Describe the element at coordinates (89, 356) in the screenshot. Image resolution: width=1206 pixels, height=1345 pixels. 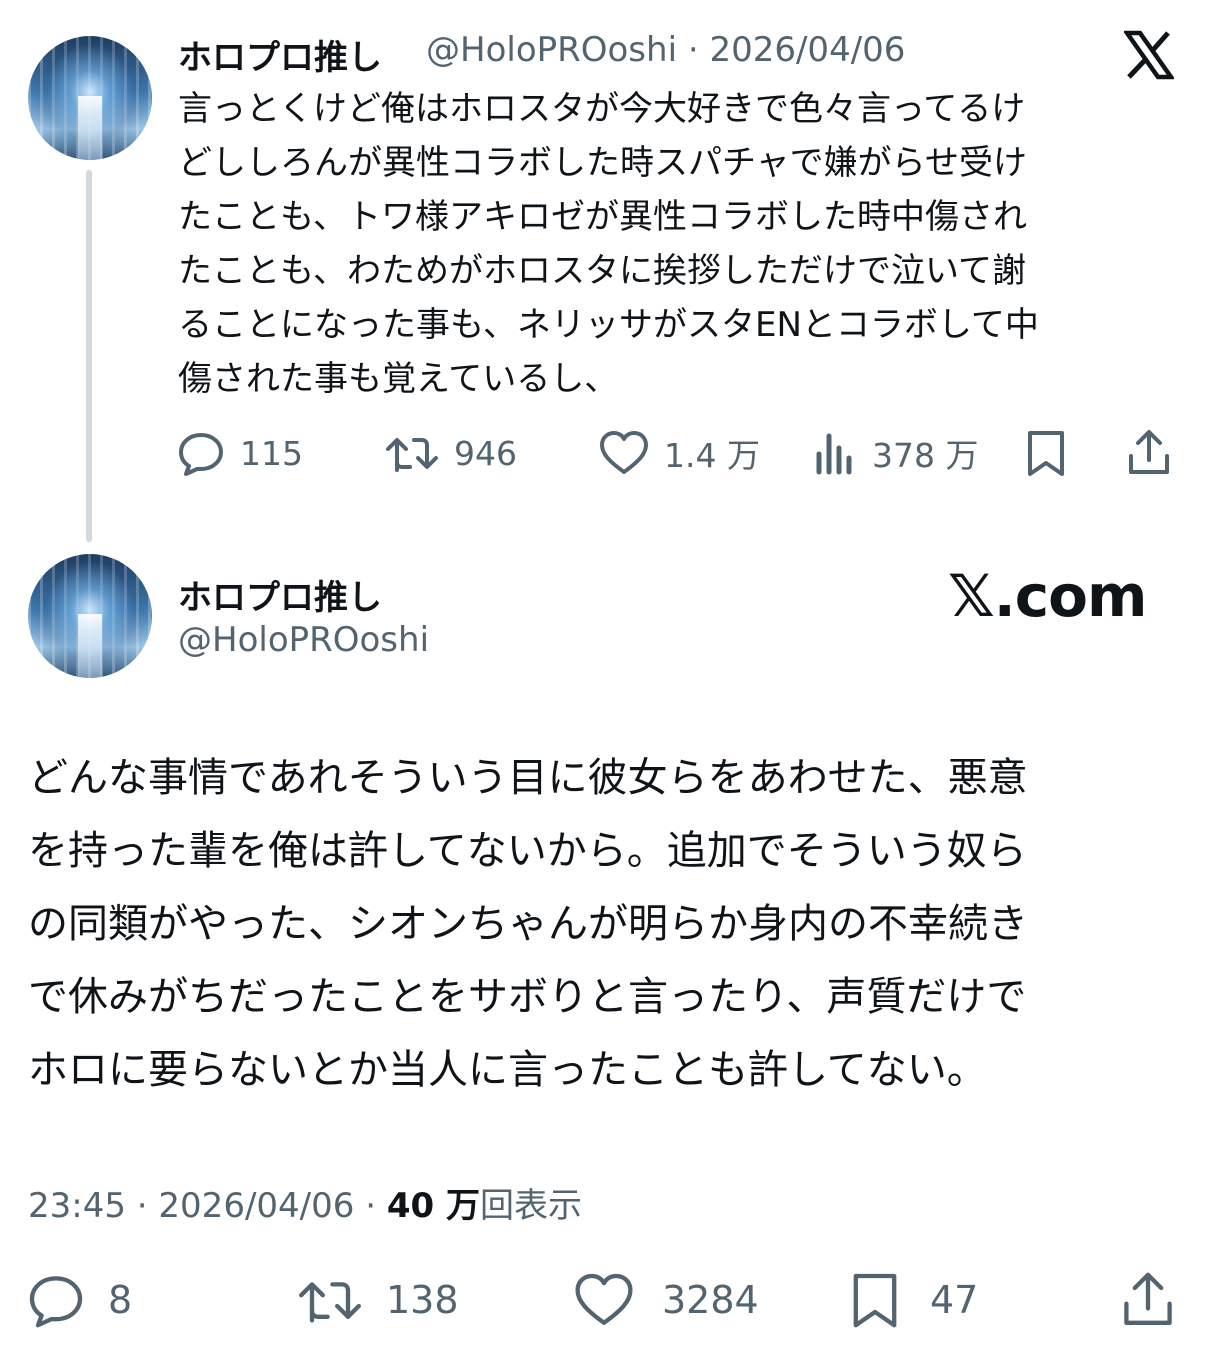
I see `thread-line` at that location.